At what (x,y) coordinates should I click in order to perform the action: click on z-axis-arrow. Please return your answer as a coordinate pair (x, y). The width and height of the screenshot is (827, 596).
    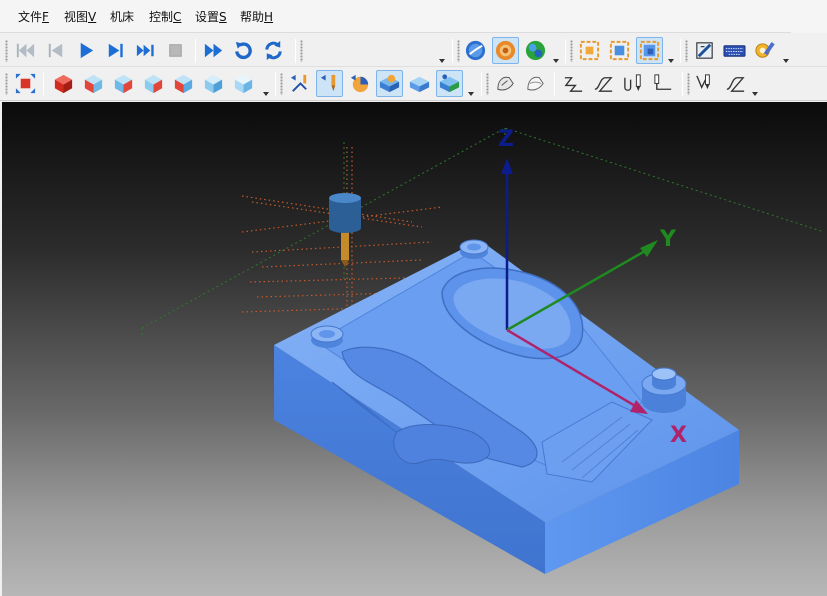
    Looking at the image, I should click on (507, 166).